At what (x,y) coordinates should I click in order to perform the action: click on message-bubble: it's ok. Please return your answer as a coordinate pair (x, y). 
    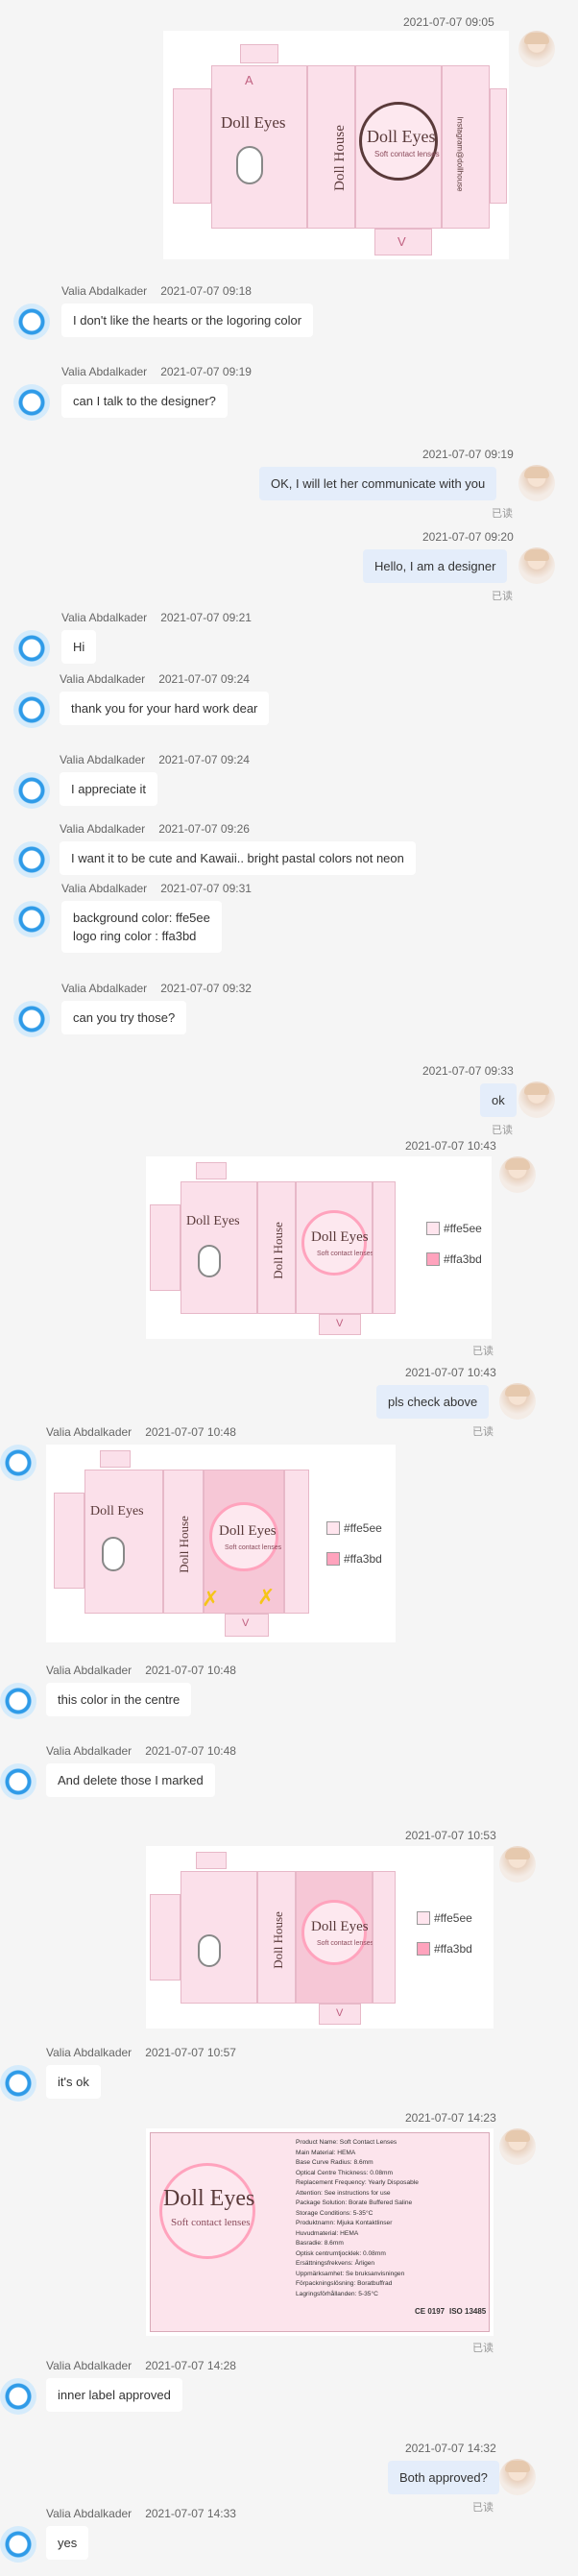
    Looking at the image, I should click on (73, 2082).